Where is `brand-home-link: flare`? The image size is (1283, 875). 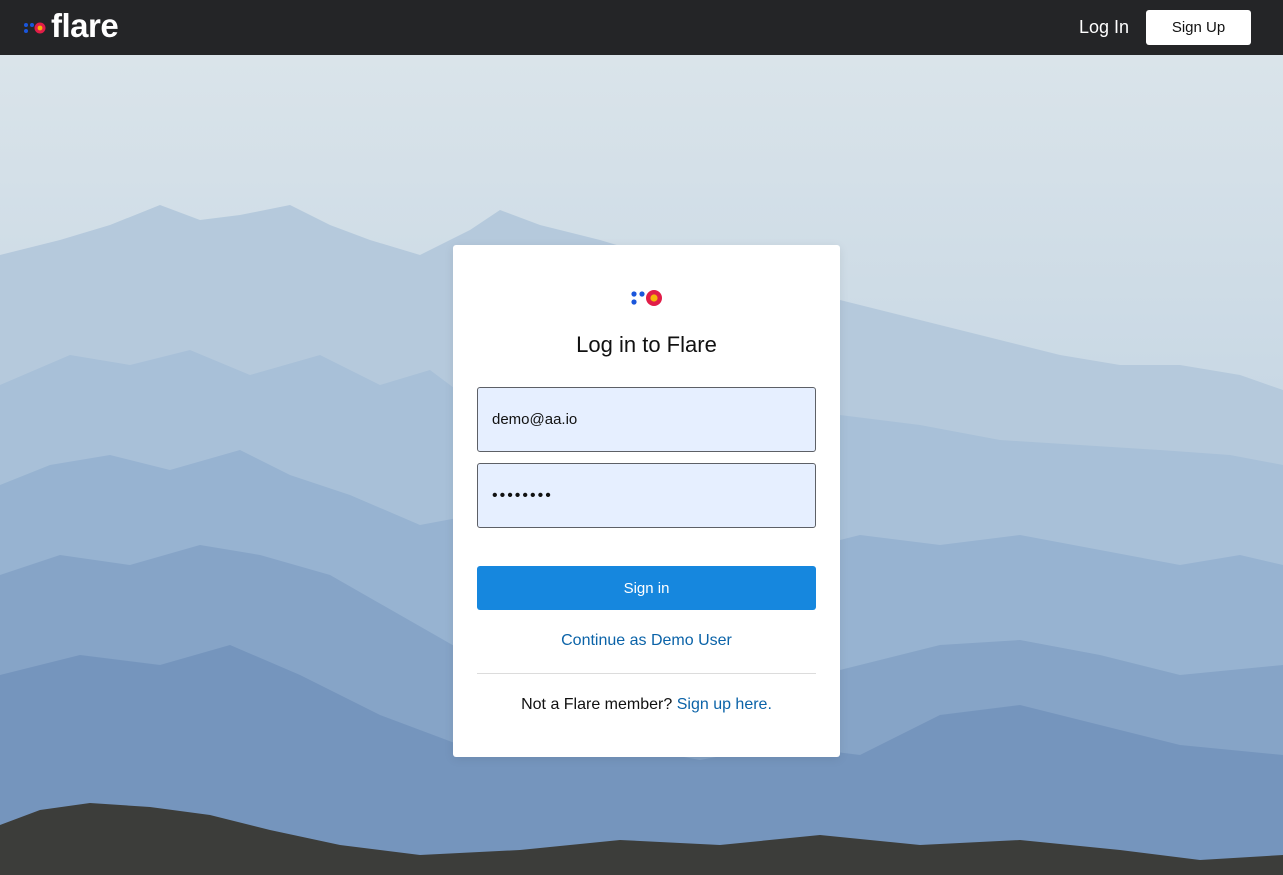 brand-home-link: flare is located at coordinates (71, 25).